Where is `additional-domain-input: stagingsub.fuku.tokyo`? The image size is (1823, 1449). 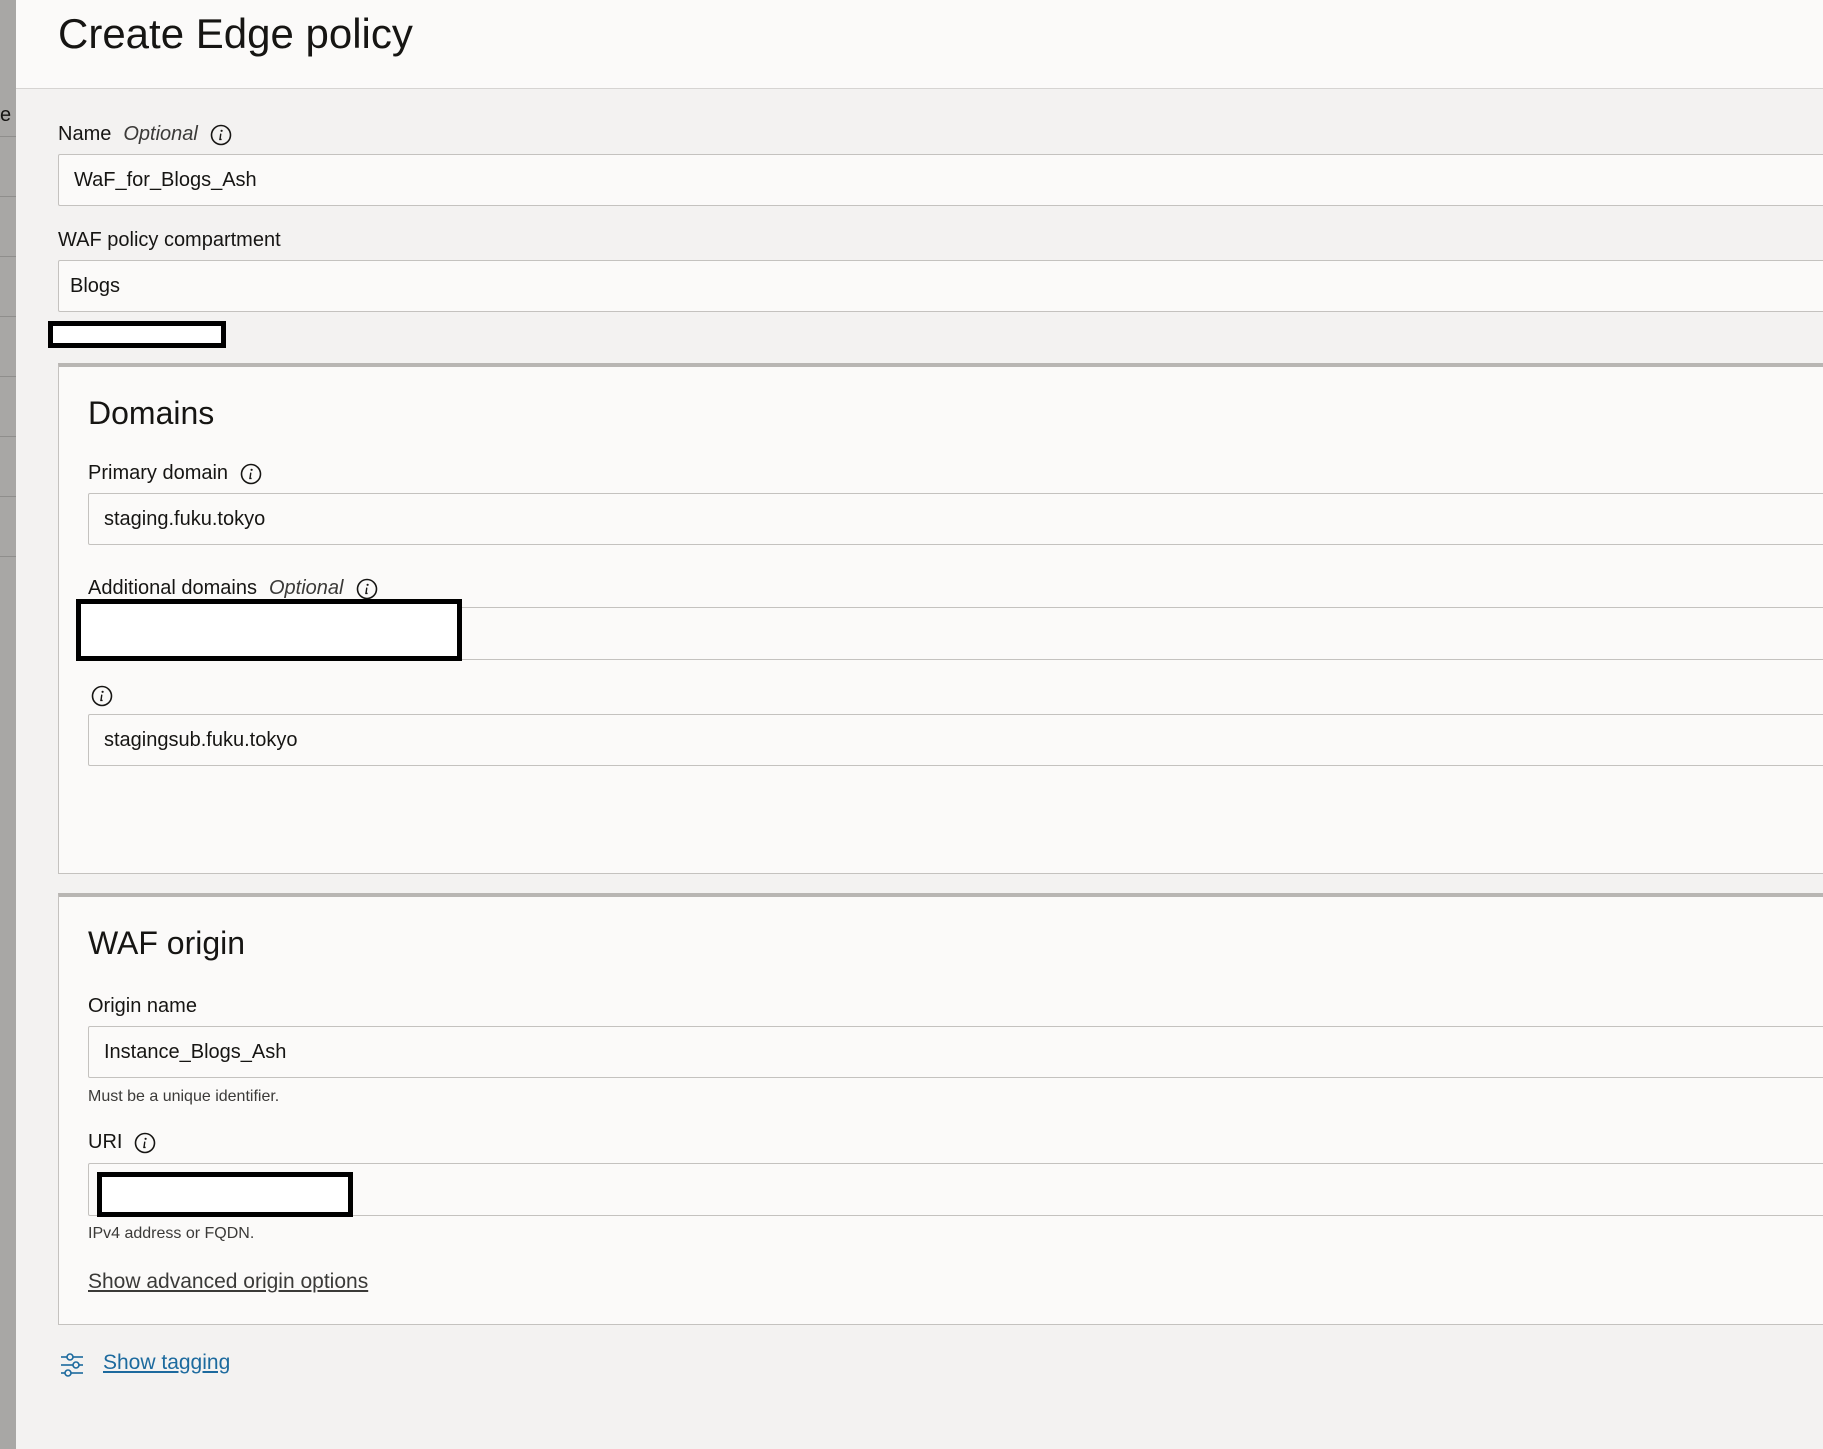
additional-domain-input: stagingsub.fuku.tokyo is located at coordinates (955, 740).